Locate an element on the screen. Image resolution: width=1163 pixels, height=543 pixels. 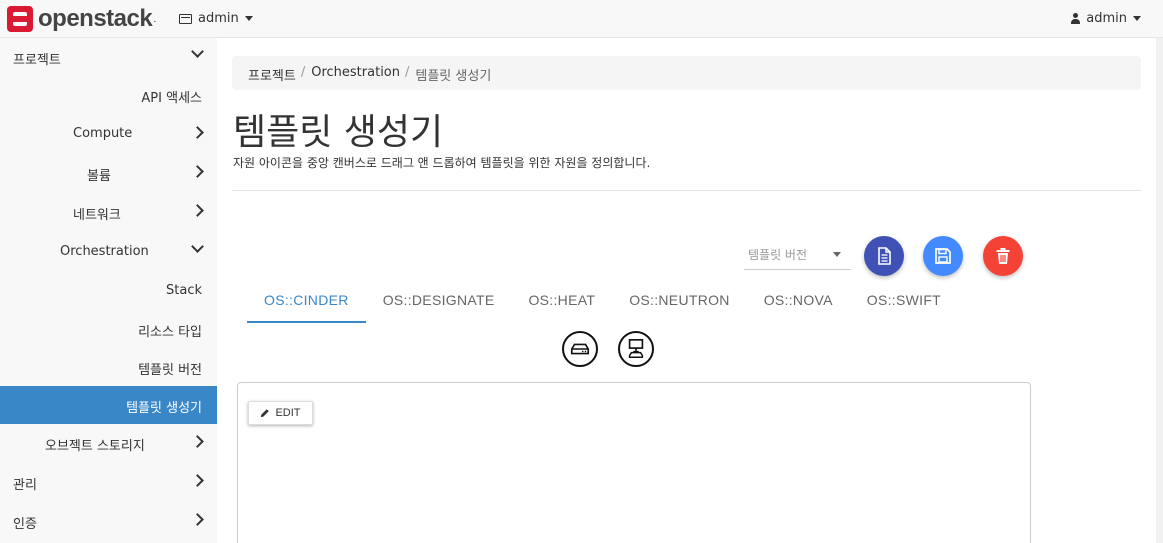
pencil-icon is located at coordinates (265, 413).